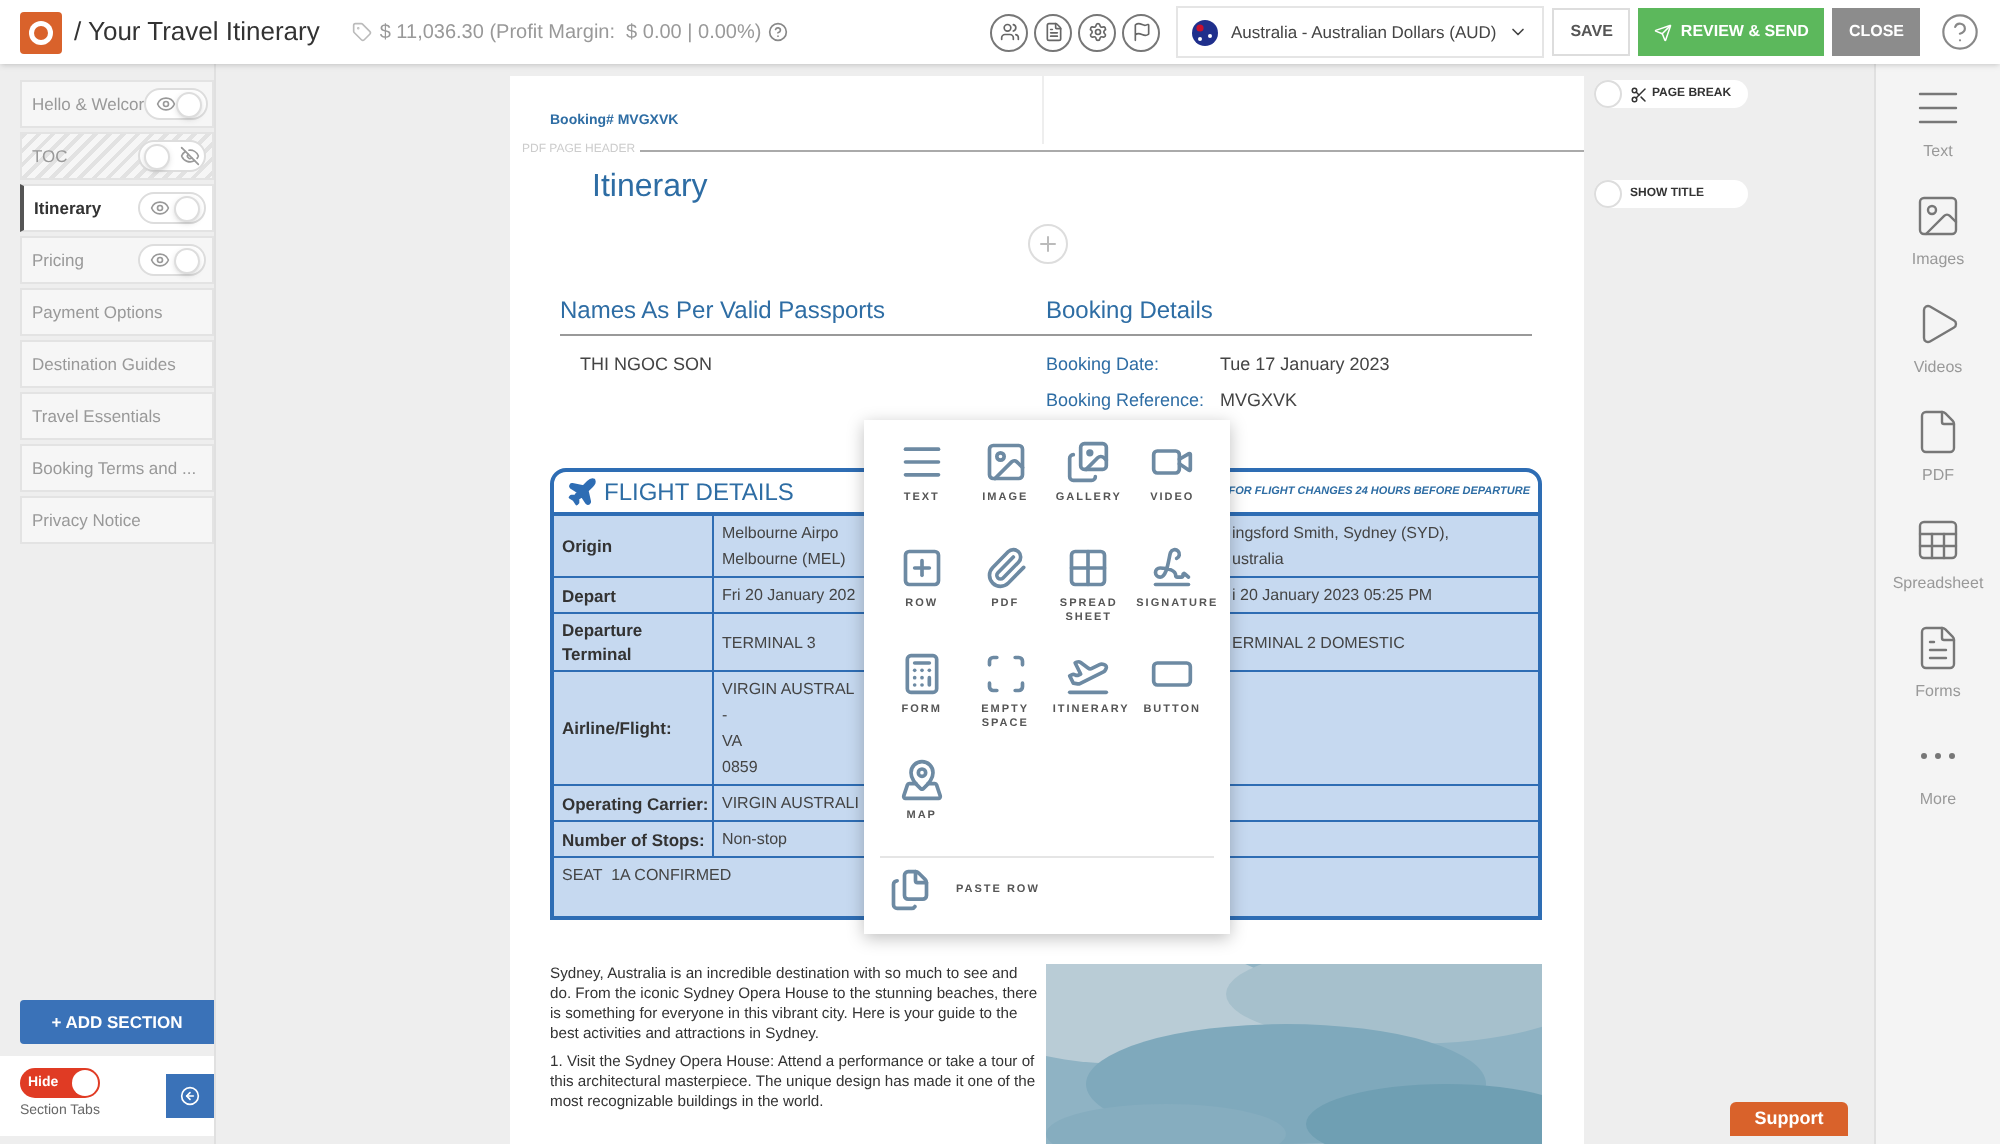  What do you see at coordinates (1938, 540) in the screenshot?
I see `table-icon` at bounding box center [1938, 540].